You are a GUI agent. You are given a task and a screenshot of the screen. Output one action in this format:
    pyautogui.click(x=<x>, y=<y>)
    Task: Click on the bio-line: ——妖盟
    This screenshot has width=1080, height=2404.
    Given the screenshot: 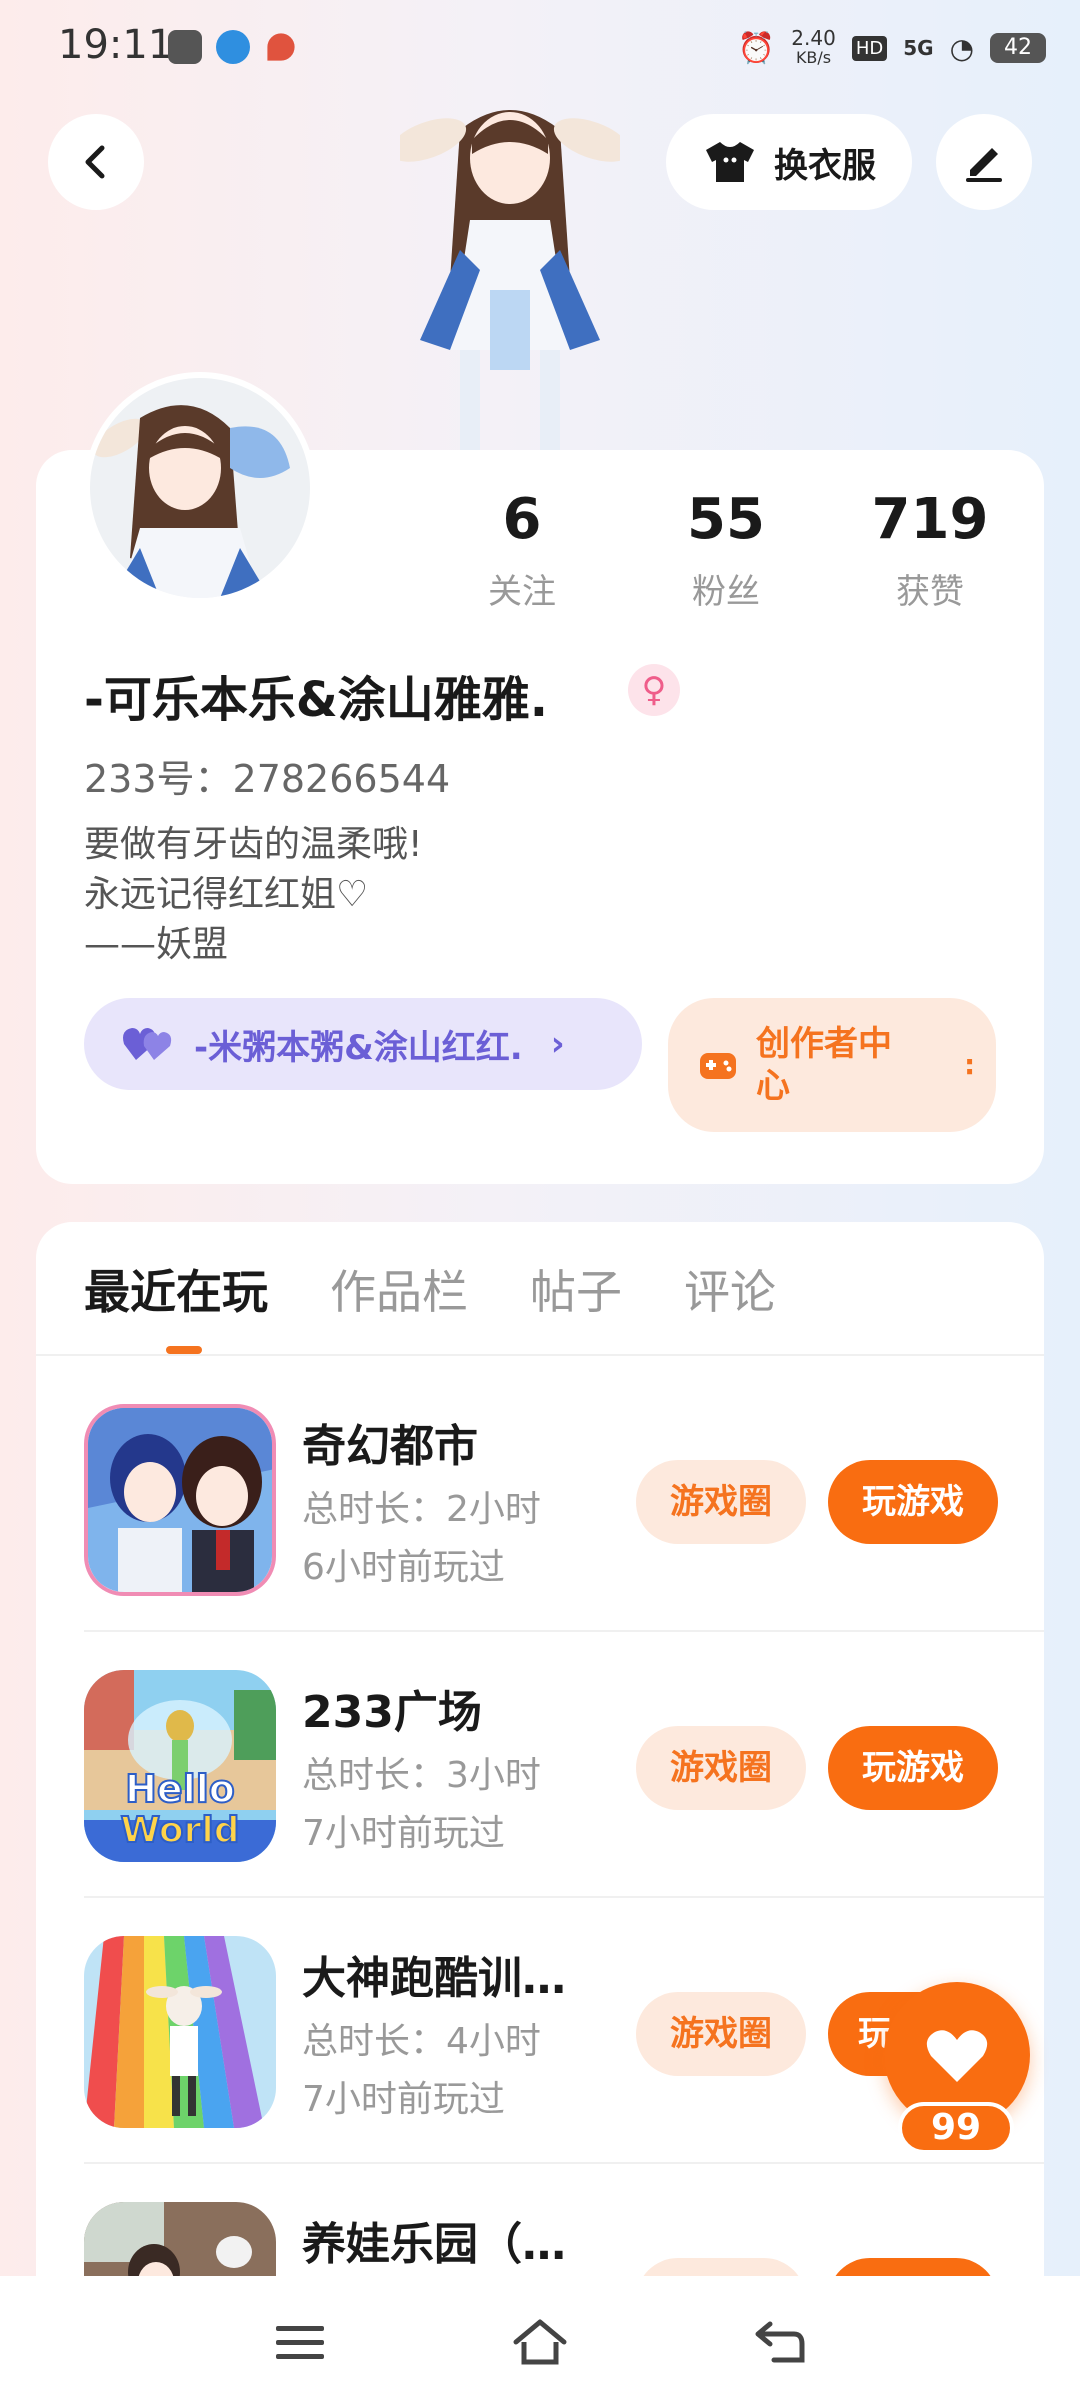 What is the action you would take?
    pyautogui.click(x=156, y=944)
    